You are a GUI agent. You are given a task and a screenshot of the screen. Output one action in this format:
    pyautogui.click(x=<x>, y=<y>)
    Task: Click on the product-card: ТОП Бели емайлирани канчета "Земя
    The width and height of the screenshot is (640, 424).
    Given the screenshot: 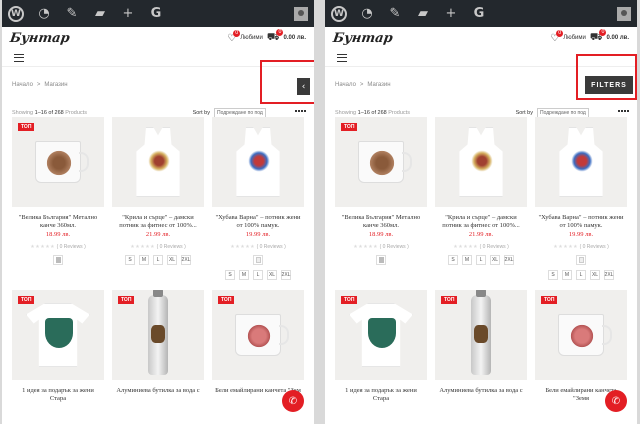 What is the action you would take?
    pyautogui.click(x=581, y=346)
    